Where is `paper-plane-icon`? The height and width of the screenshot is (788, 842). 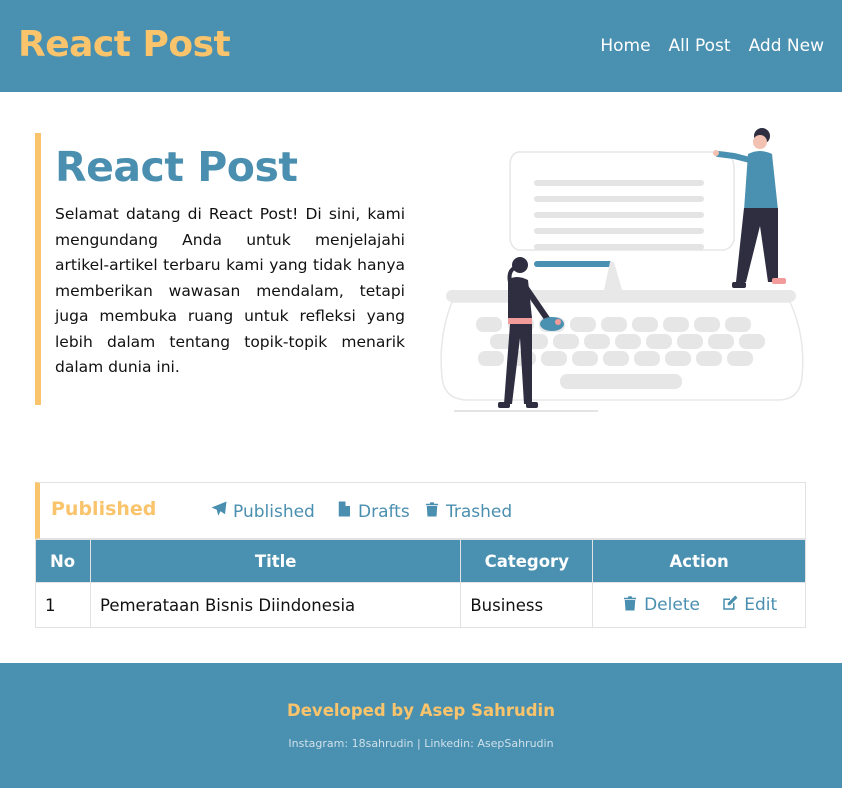 paper-plane-icon is located at coordinates (219, 511).